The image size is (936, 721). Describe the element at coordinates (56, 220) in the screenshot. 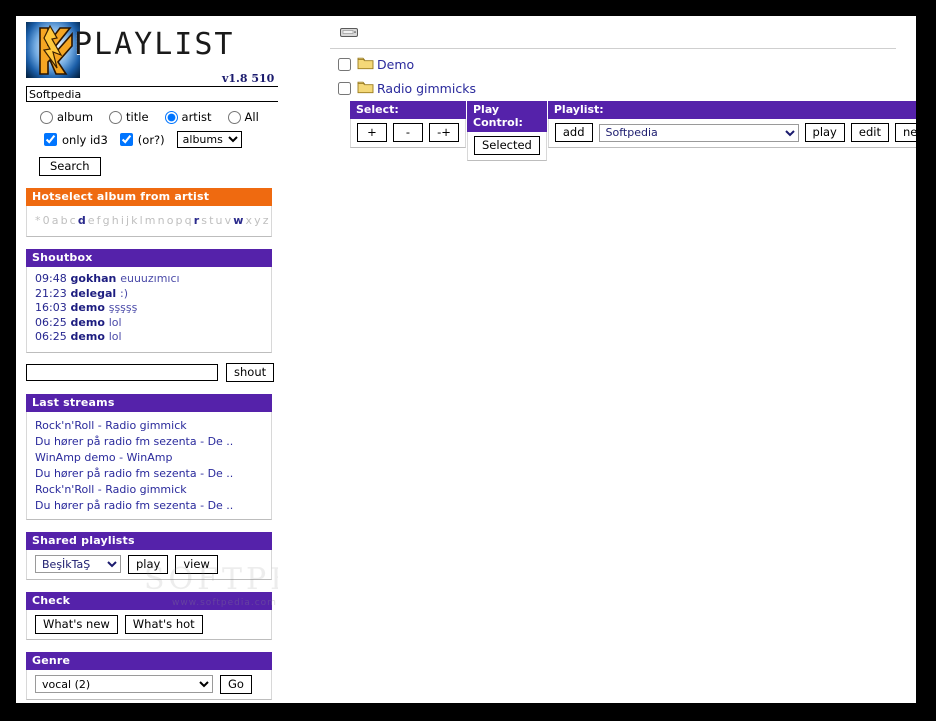

I see `alphabet-letter-a: a` at that location.